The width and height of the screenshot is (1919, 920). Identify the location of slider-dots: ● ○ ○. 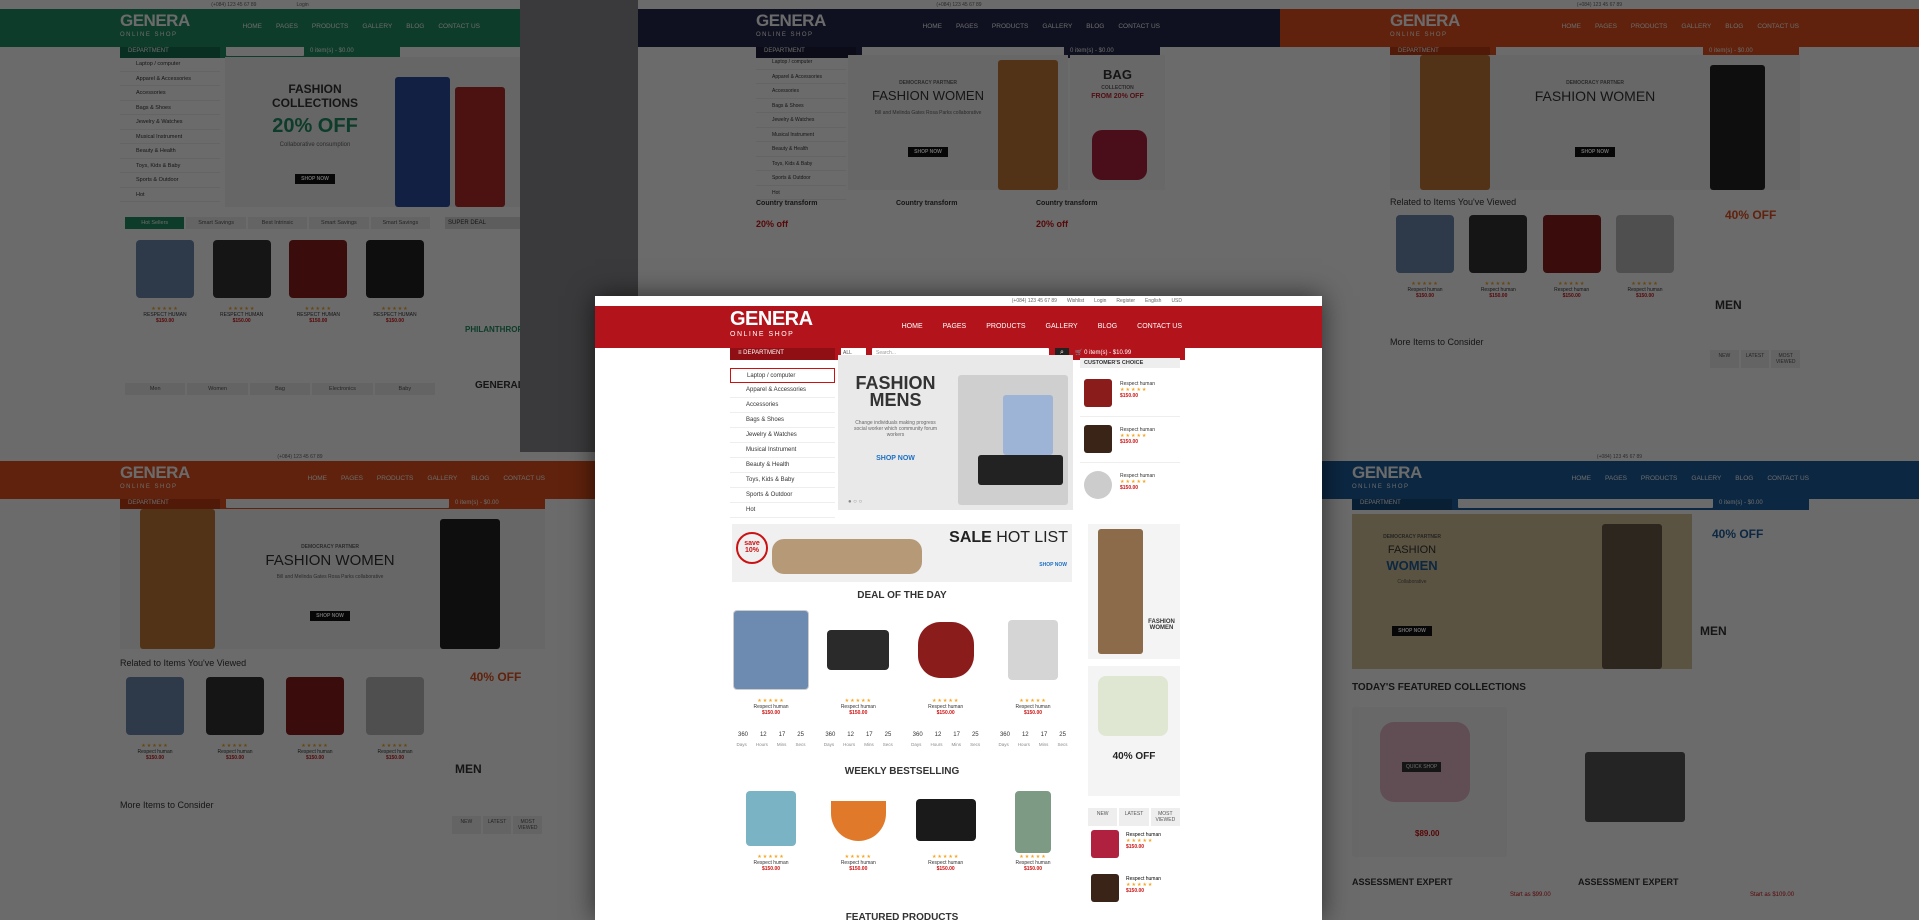
(855, 502).